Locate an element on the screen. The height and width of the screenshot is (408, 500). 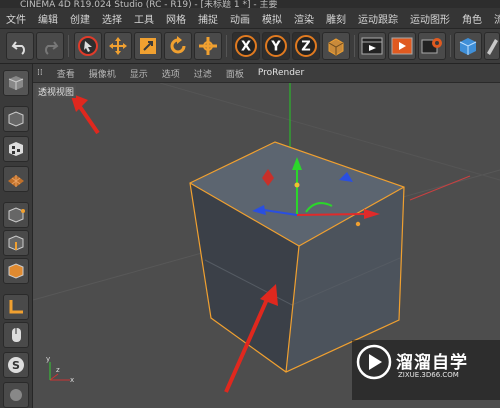
world-coordinate-button is located at coordinates (336, 46).